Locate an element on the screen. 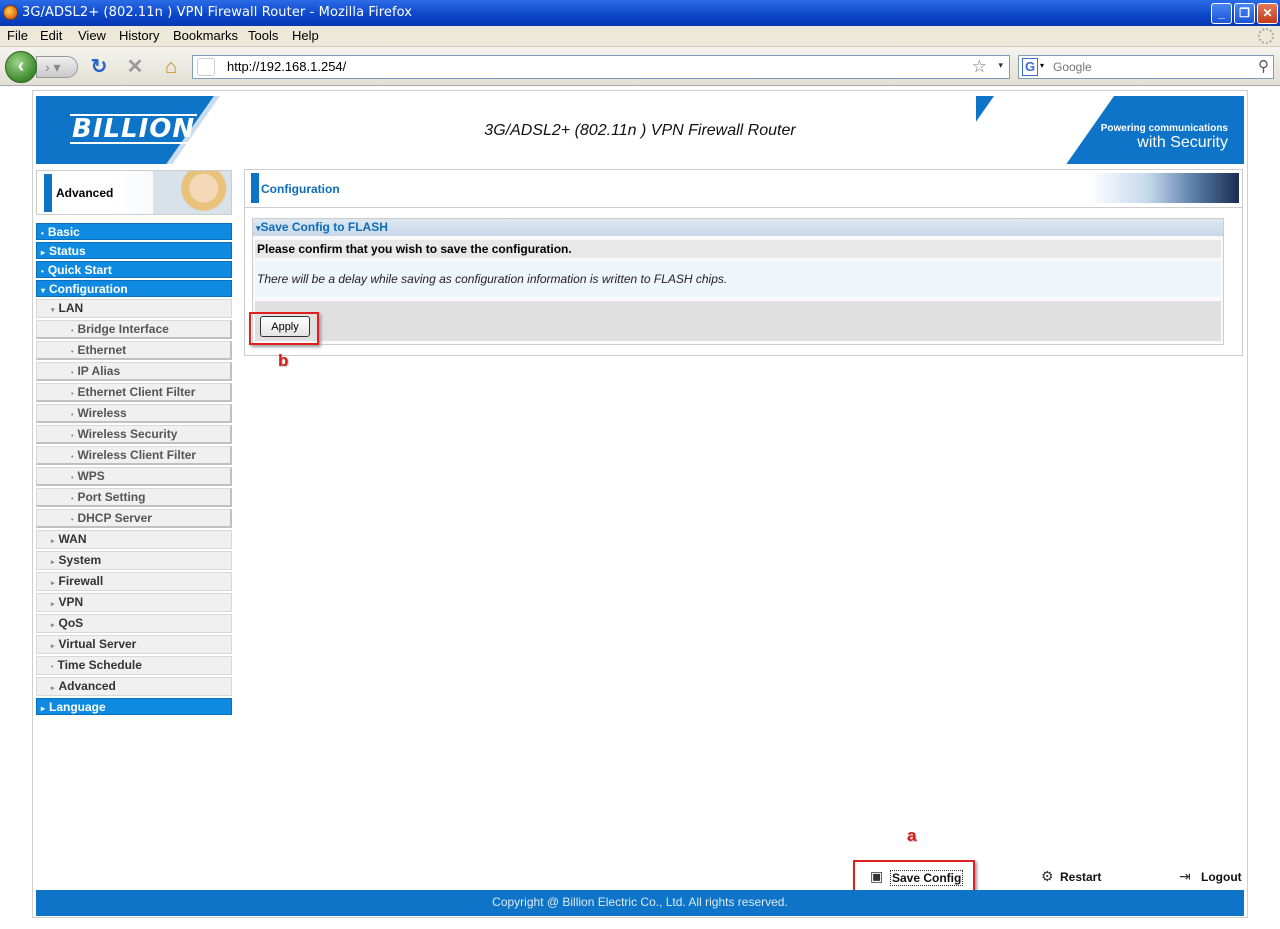 The width and height of the screenshot is (1280, 929). search-icon: ⚲ is located at coordinates (1263, 66).